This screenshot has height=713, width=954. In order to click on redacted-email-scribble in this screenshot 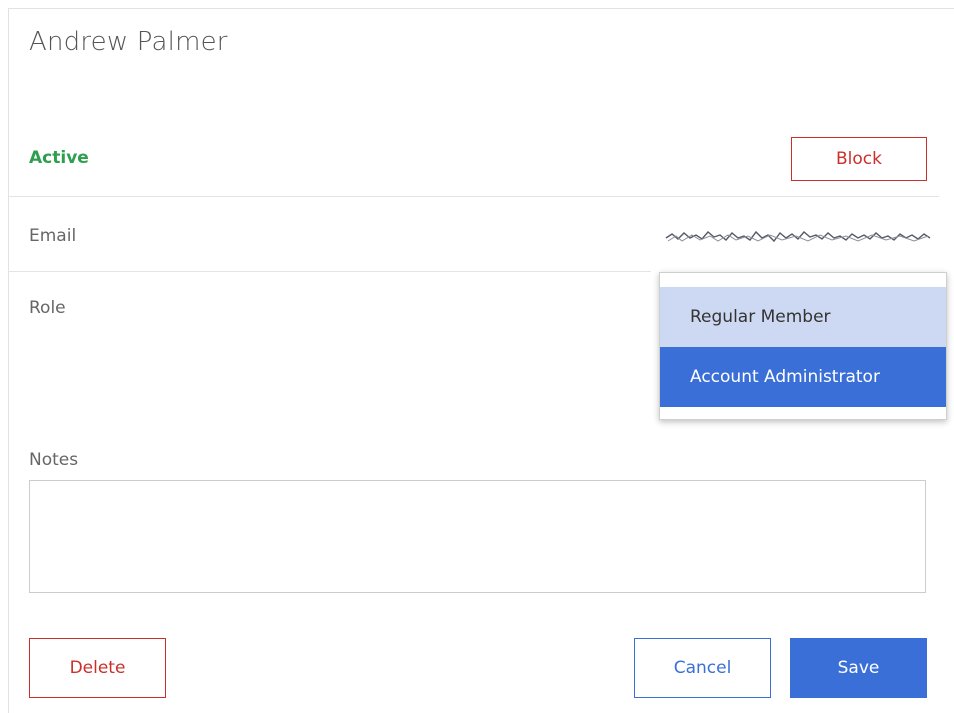, I will do `click(798, 236)`.